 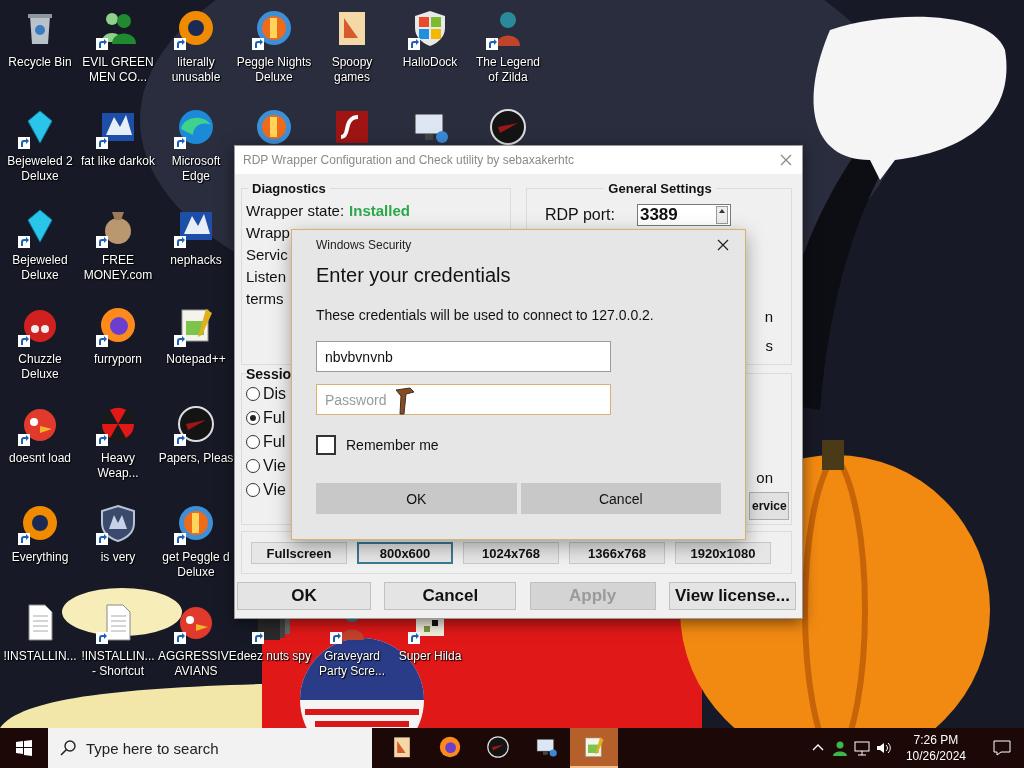 I want to click on icon-label: !INSTALLIN... - Shortcut, so click(x=118, y=664).